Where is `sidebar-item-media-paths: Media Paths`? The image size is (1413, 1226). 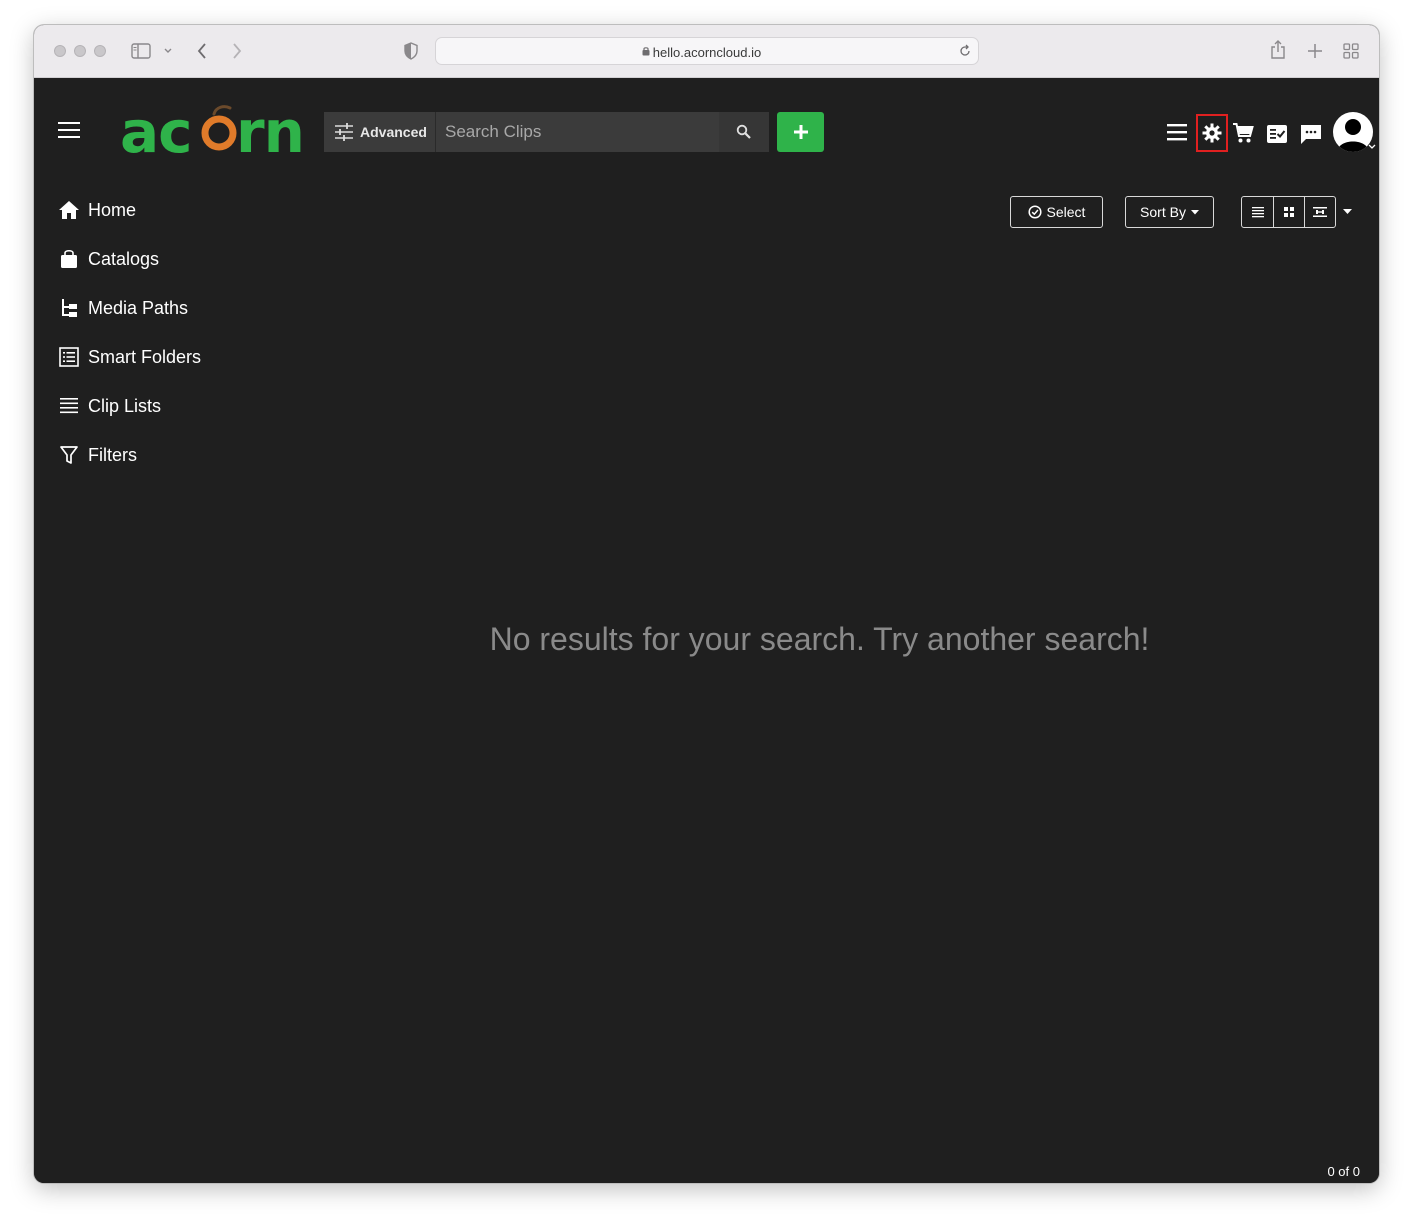 sidebar-item-media-paths: Media Paths is located at coordinates (123, 308).